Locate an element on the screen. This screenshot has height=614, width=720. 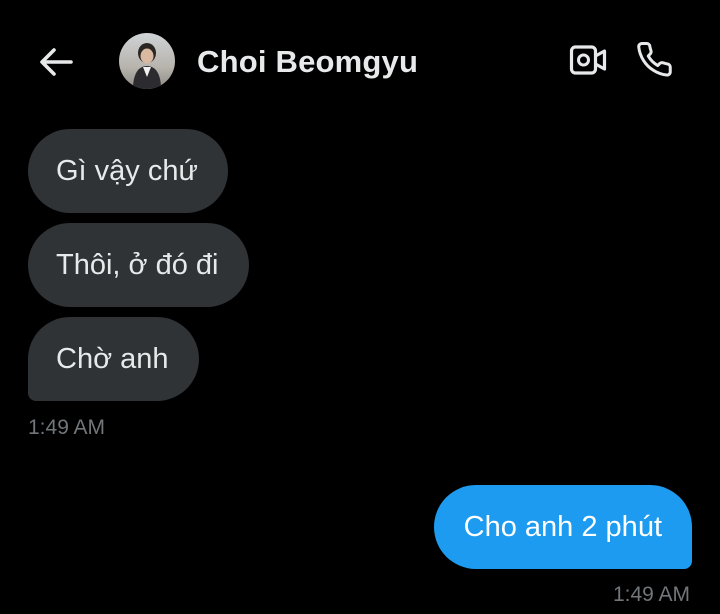
sent-message: Cho anh 2 phút is located at coordinates (562, 527).